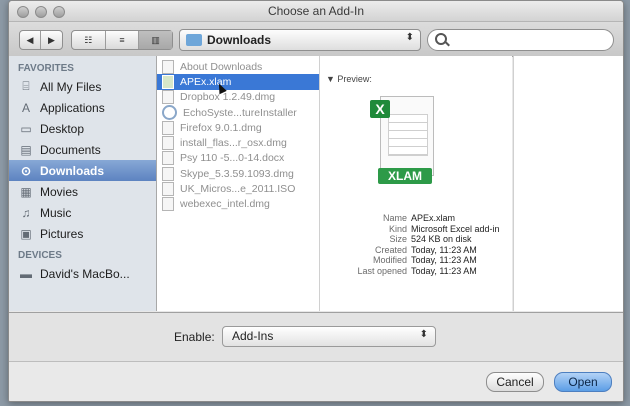  Describe the element at coordinates (26, 128) in the screenshot. I see `desktop-icon: ▭` at that location.